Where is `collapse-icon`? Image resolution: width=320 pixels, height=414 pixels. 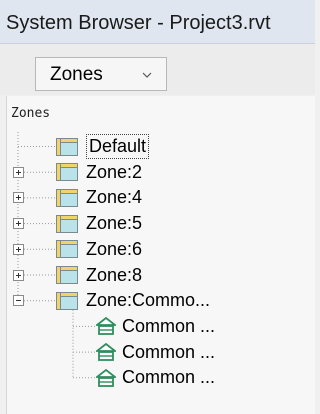
collapse-icon is located at coordinates (18, 301).